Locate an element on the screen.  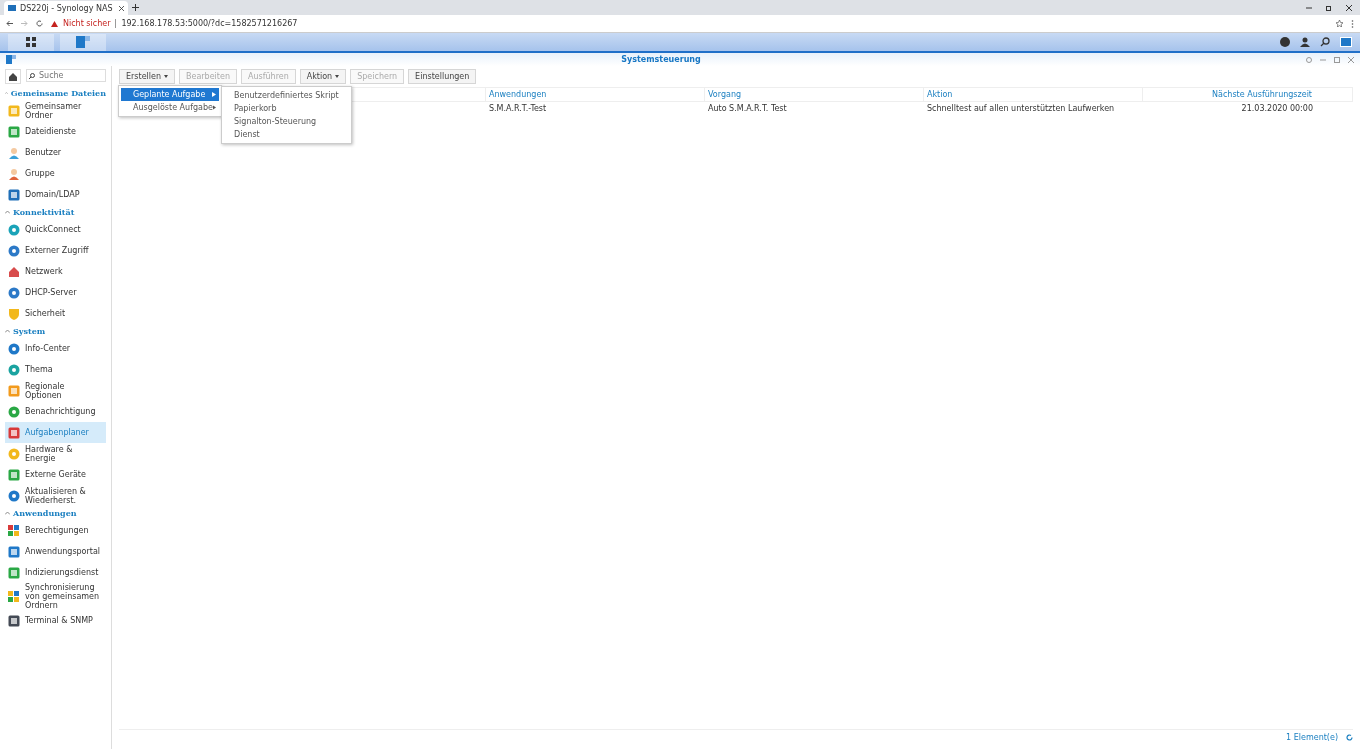
sidebar-item: Thema is located at coordinates (55, 369).